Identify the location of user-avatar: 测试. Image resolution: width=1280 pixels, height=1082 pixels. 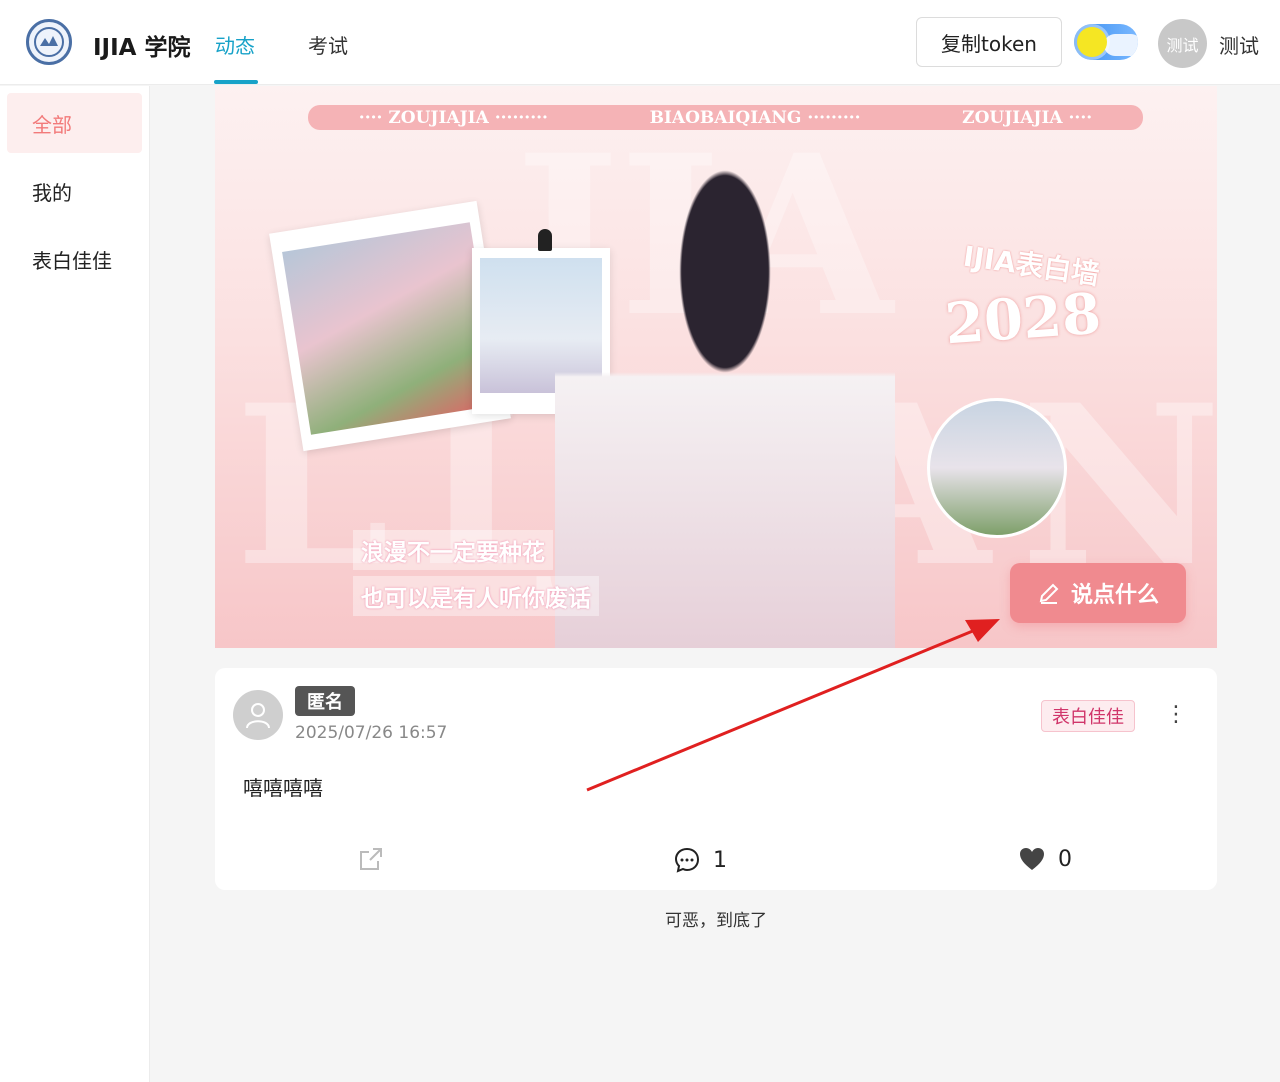
(1182, 43).